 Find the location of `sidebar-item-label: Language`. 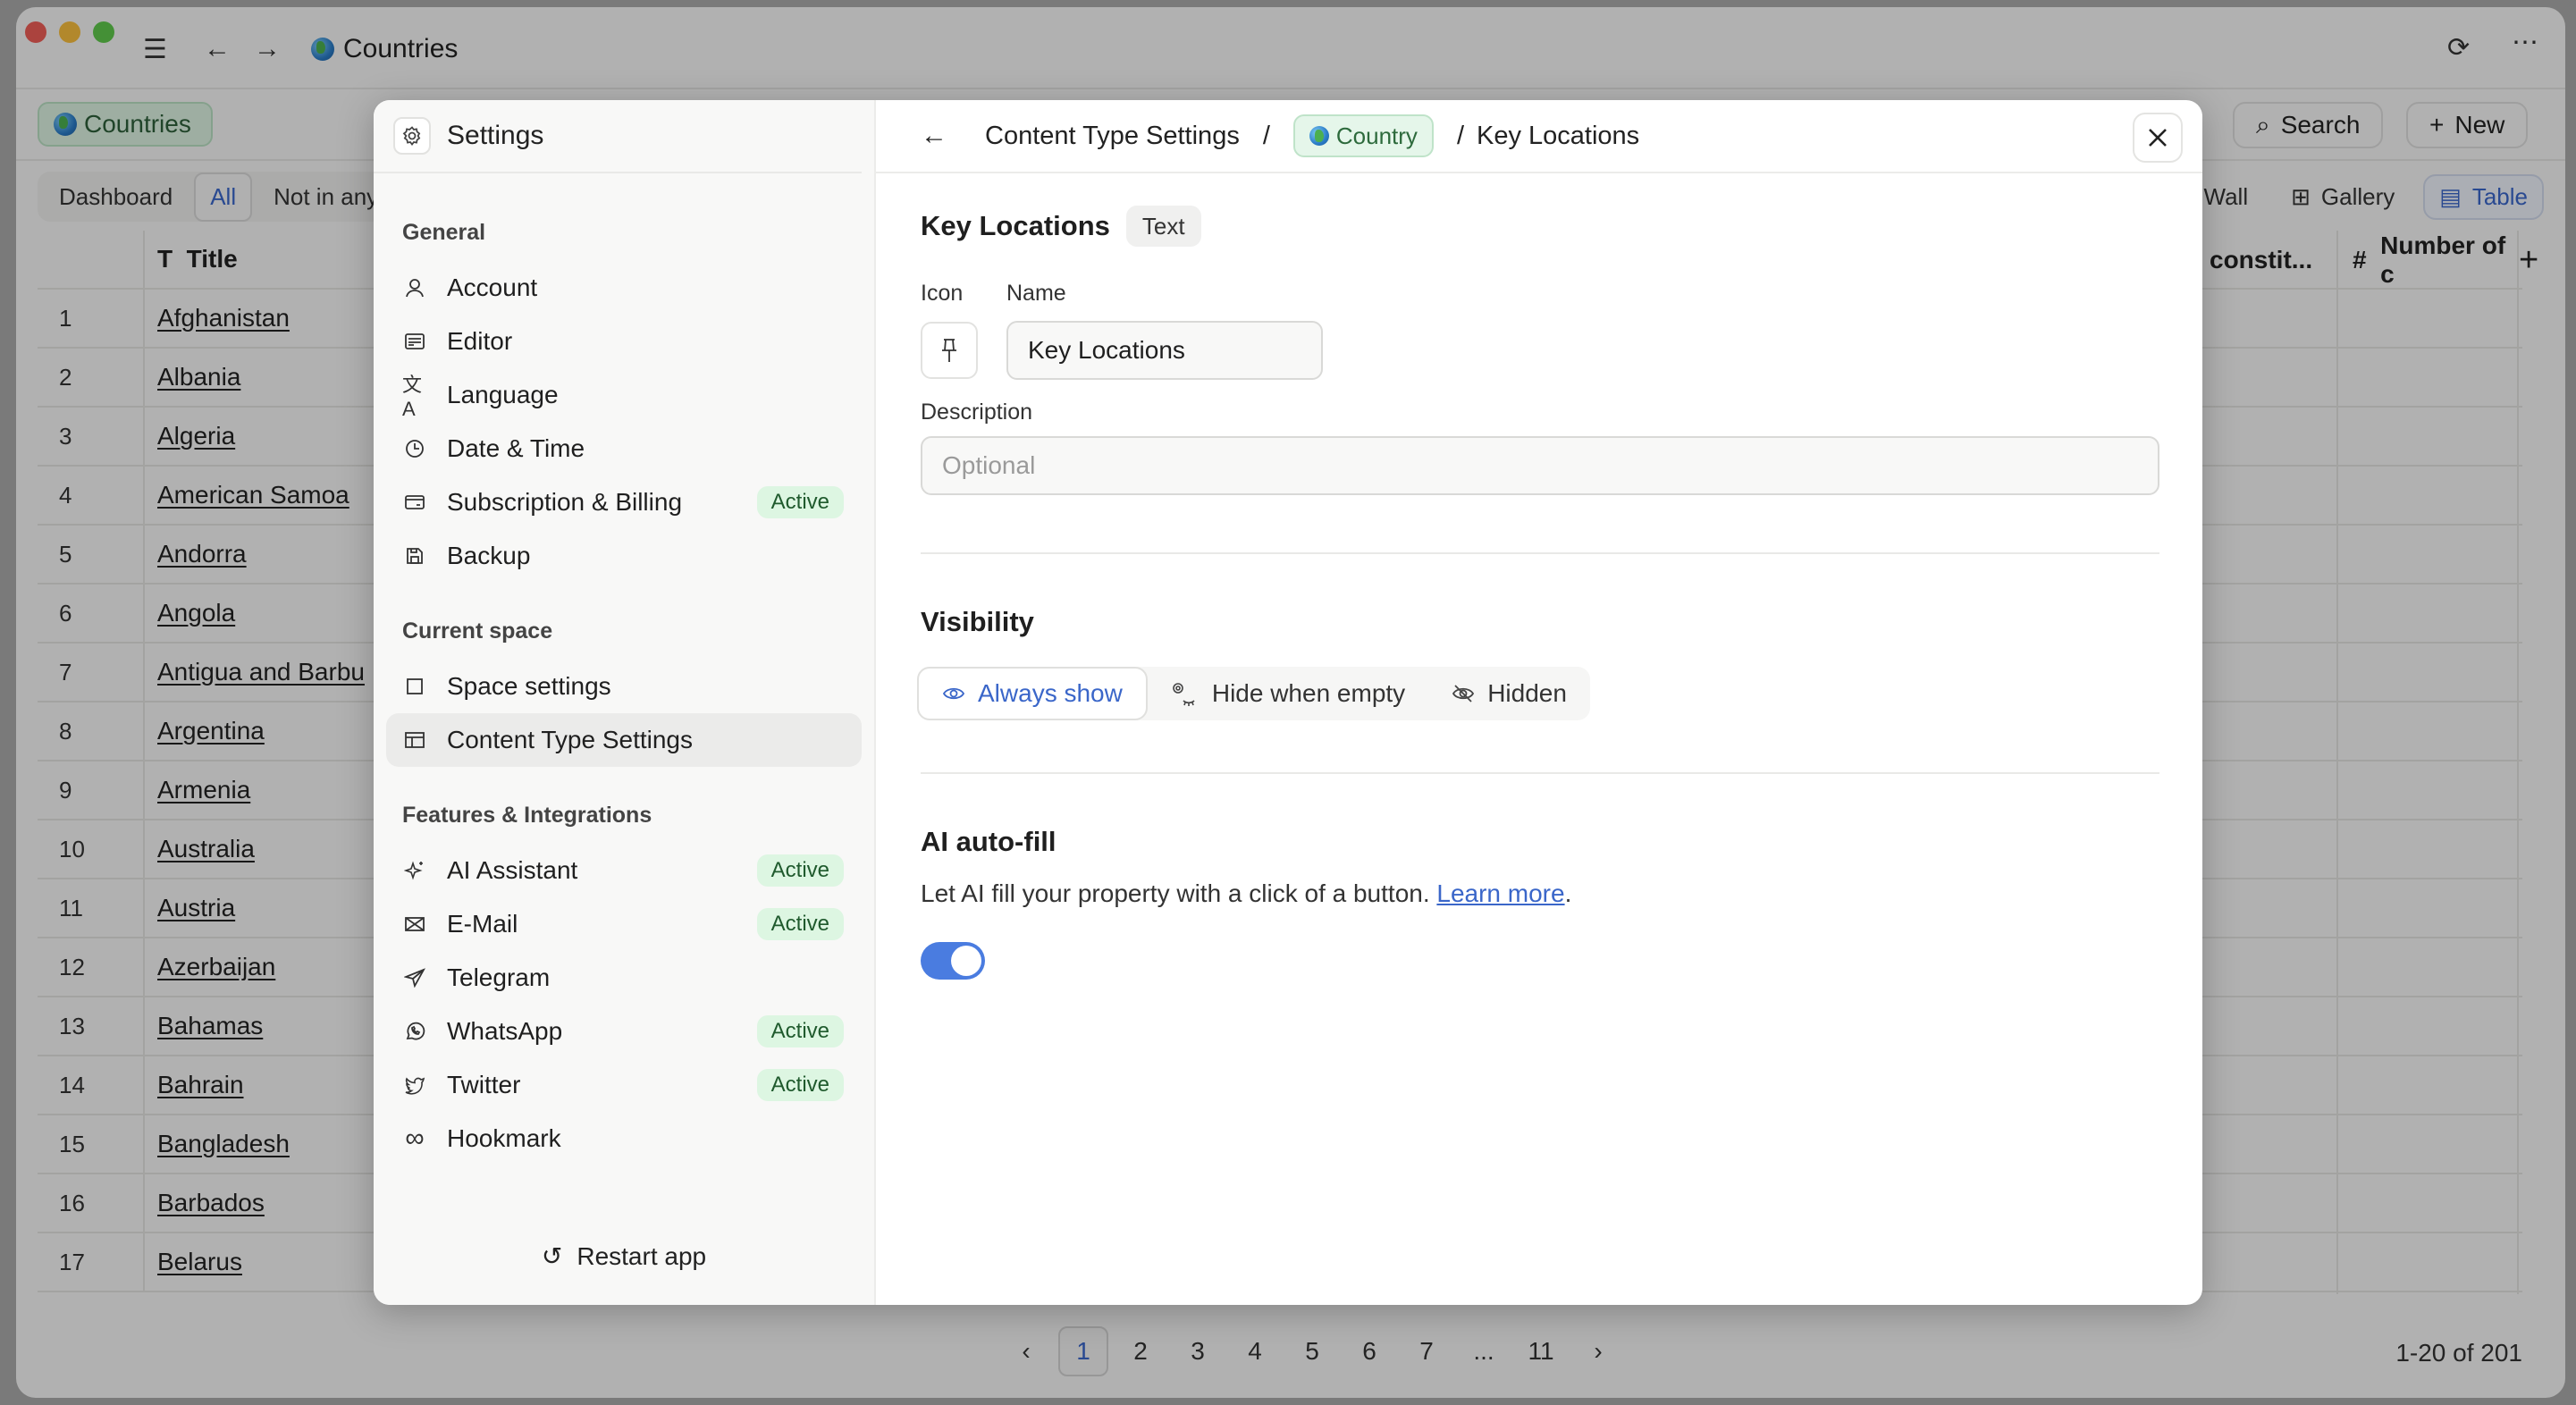

sidebar-item-label: Language is located at coordinates (503, 395).